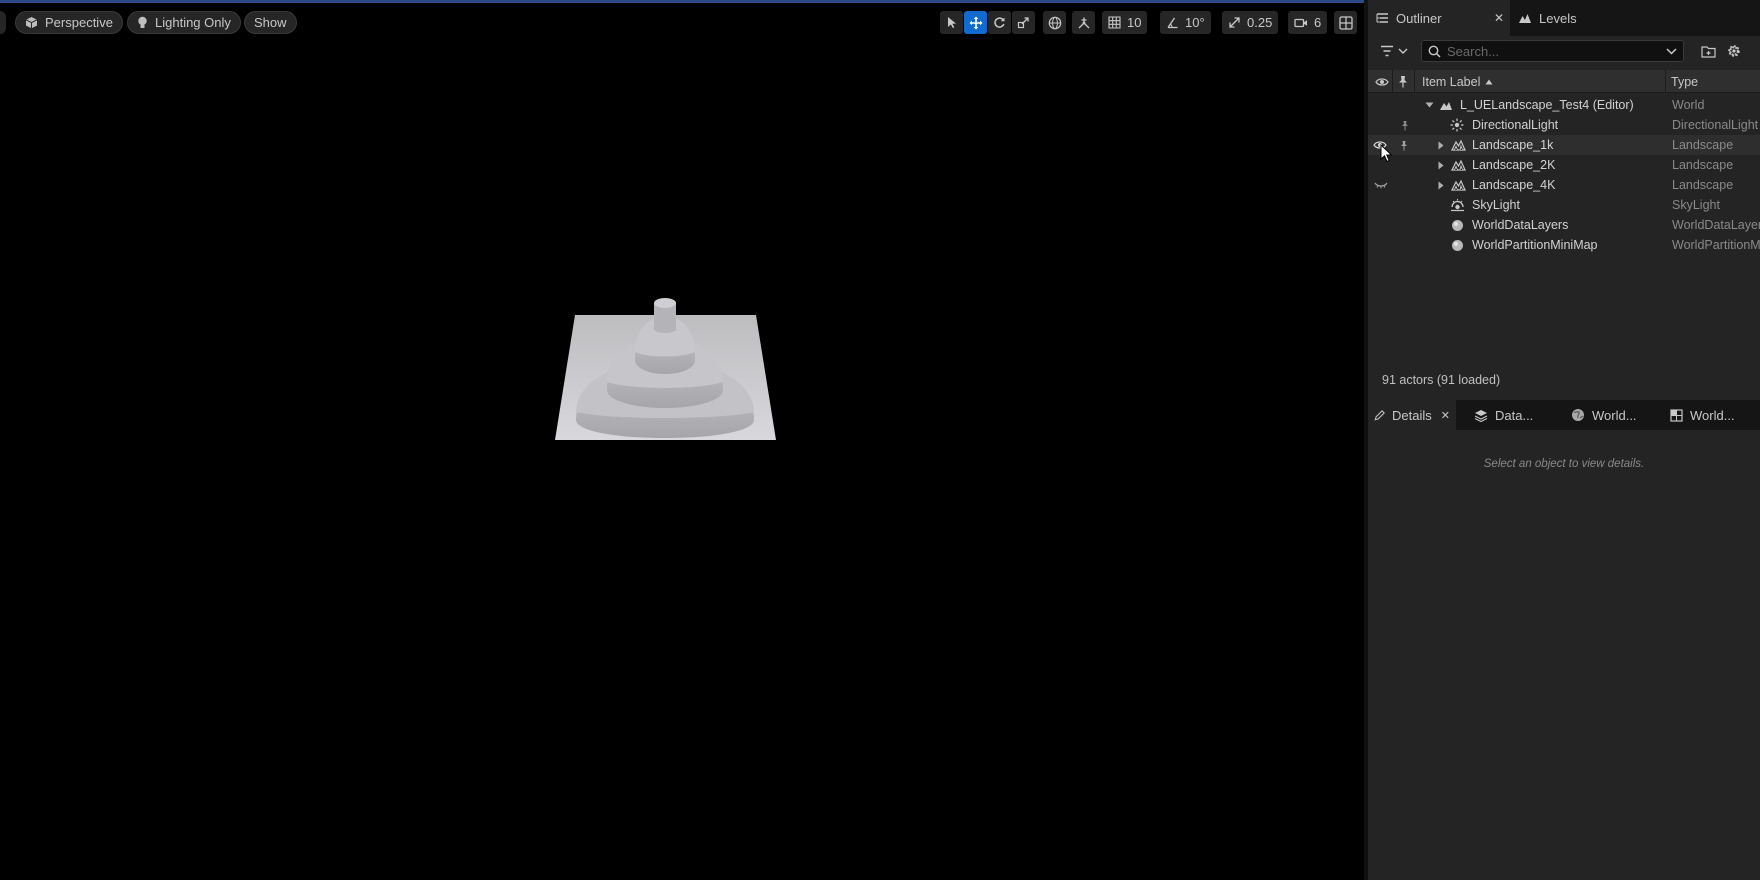 The width and height of the screenshot is (1760, 880). I want to click on viewport-menu-button, so click(3, 22).